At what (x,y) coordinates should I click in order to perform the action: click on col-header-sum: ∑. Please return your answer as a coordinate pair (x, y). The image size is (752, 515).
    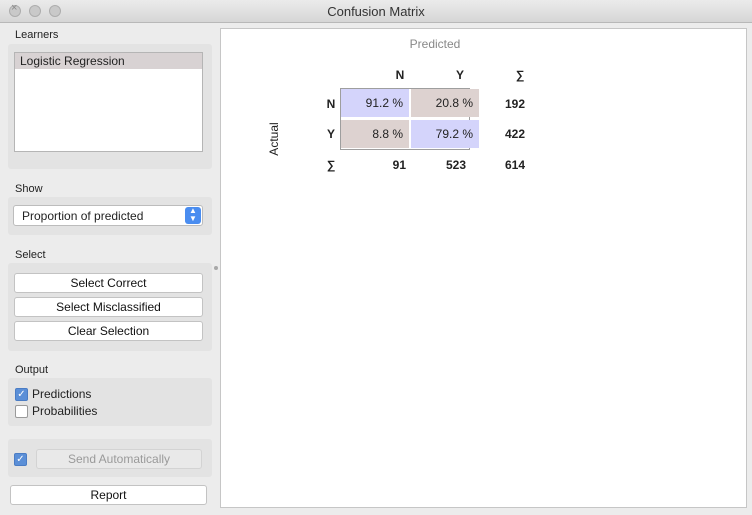
    Looking at the image, I should click on (520, 75).